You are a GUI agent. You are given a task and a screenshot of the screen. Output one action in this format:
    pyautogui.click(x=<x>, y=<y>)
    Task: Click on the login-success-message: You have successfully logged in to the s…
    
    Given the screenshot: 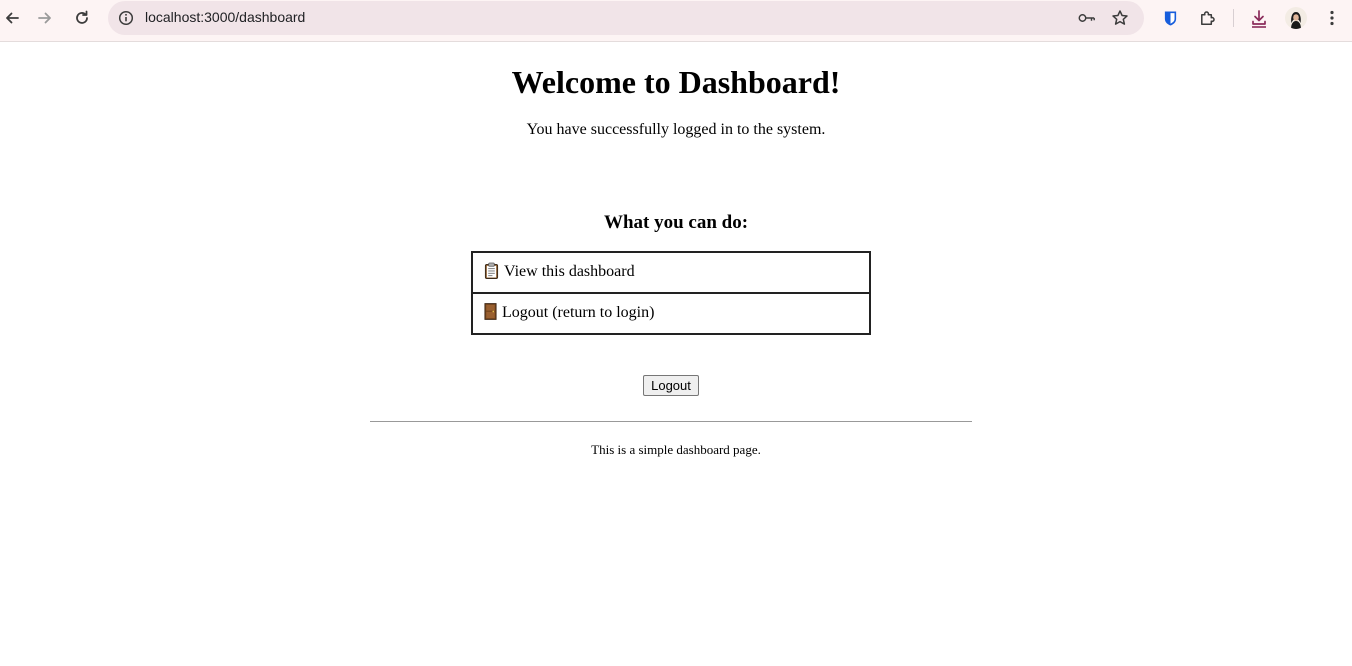 What is the action you would take?
    pyautogui.click(x=676, y=129)
    